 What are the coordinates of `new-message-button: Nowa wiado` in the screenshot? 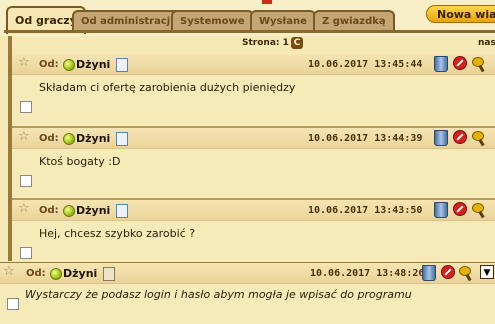 It's located at (460, 14).